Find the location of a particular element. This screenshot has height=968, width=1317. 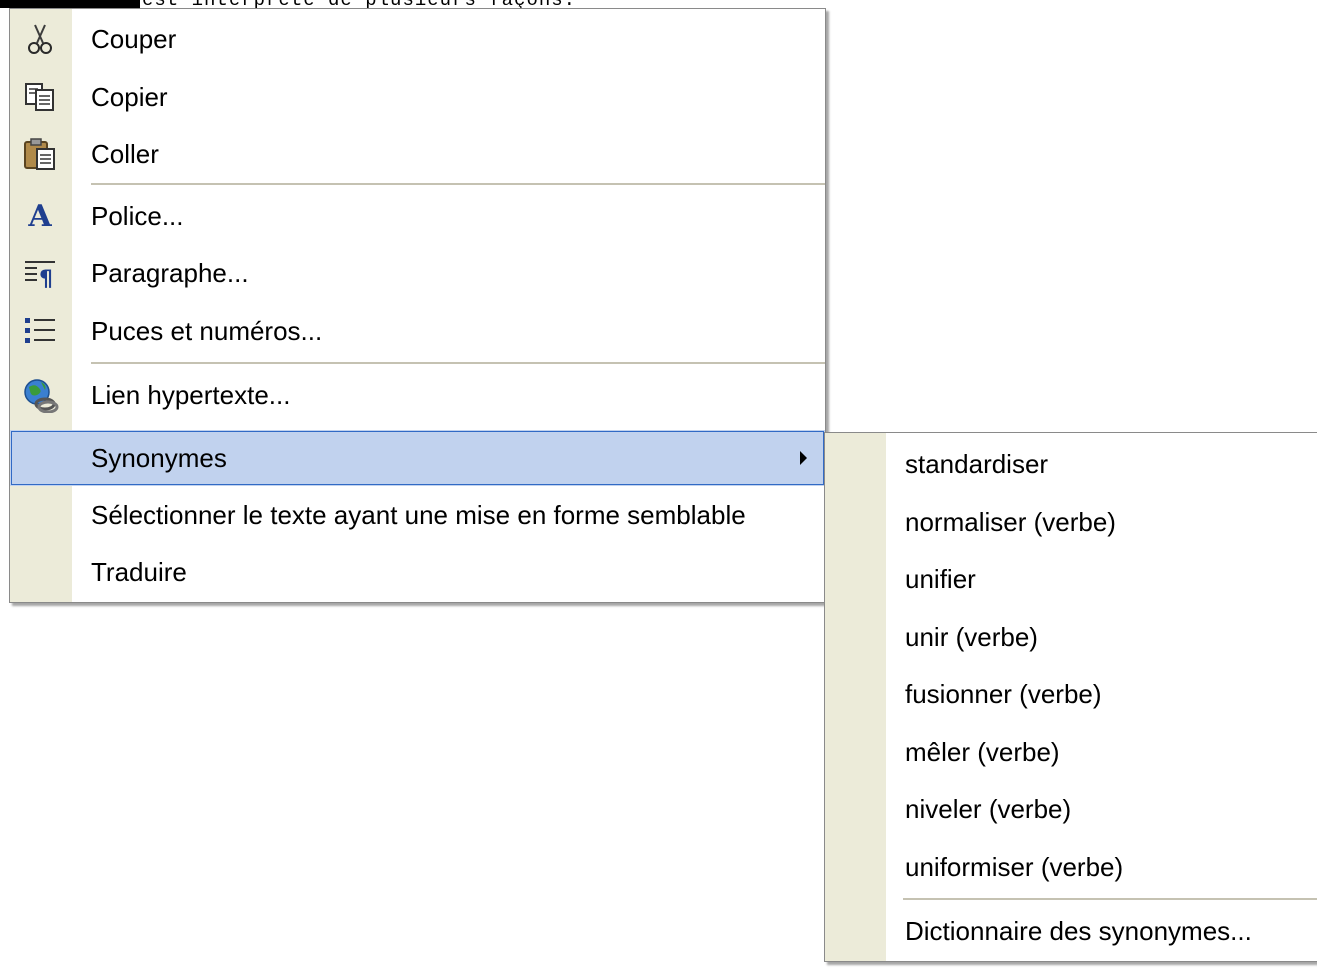

synonym-label: fusionner (verbe) is located at coordinates (1003, 693).